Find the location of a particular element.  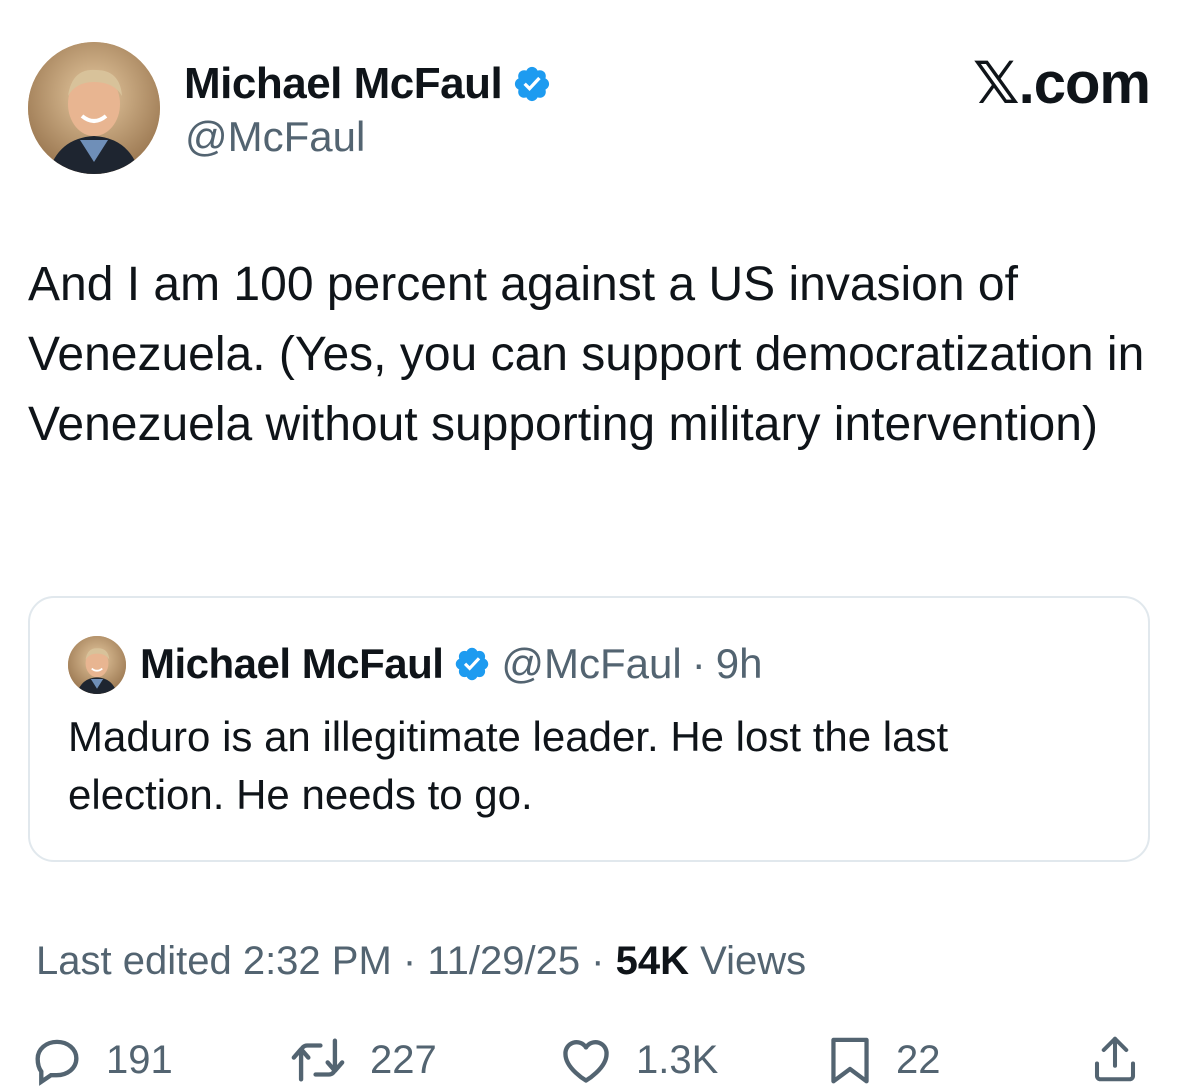

views-label: Views is located at coordinates (748, 961).